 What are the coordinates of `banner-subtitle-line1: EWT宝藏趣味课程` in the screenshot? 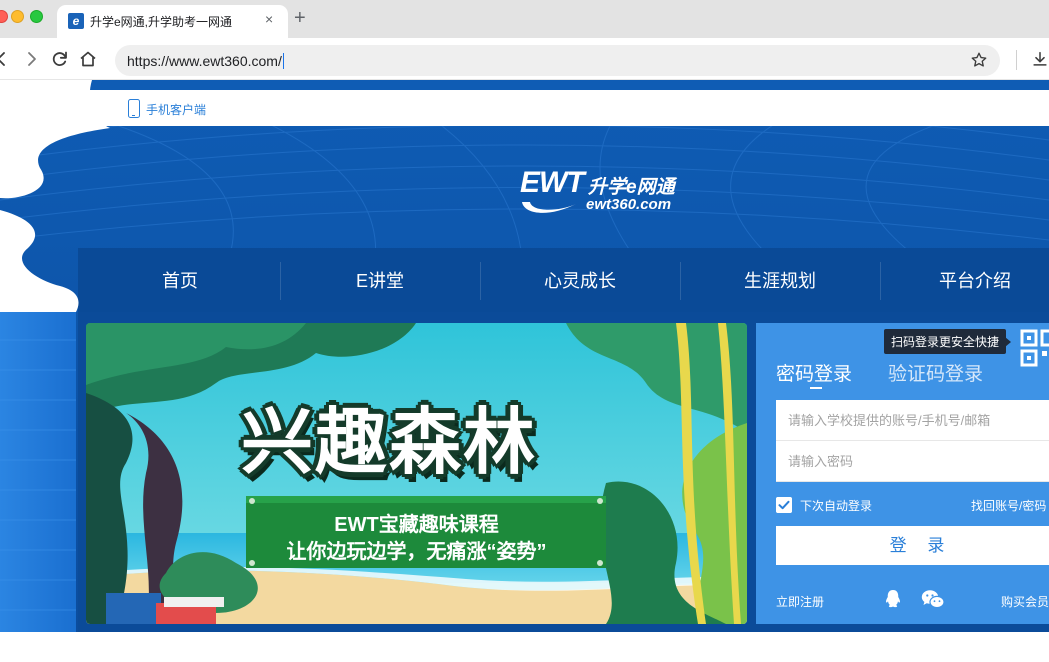 It's located at (416, 525).